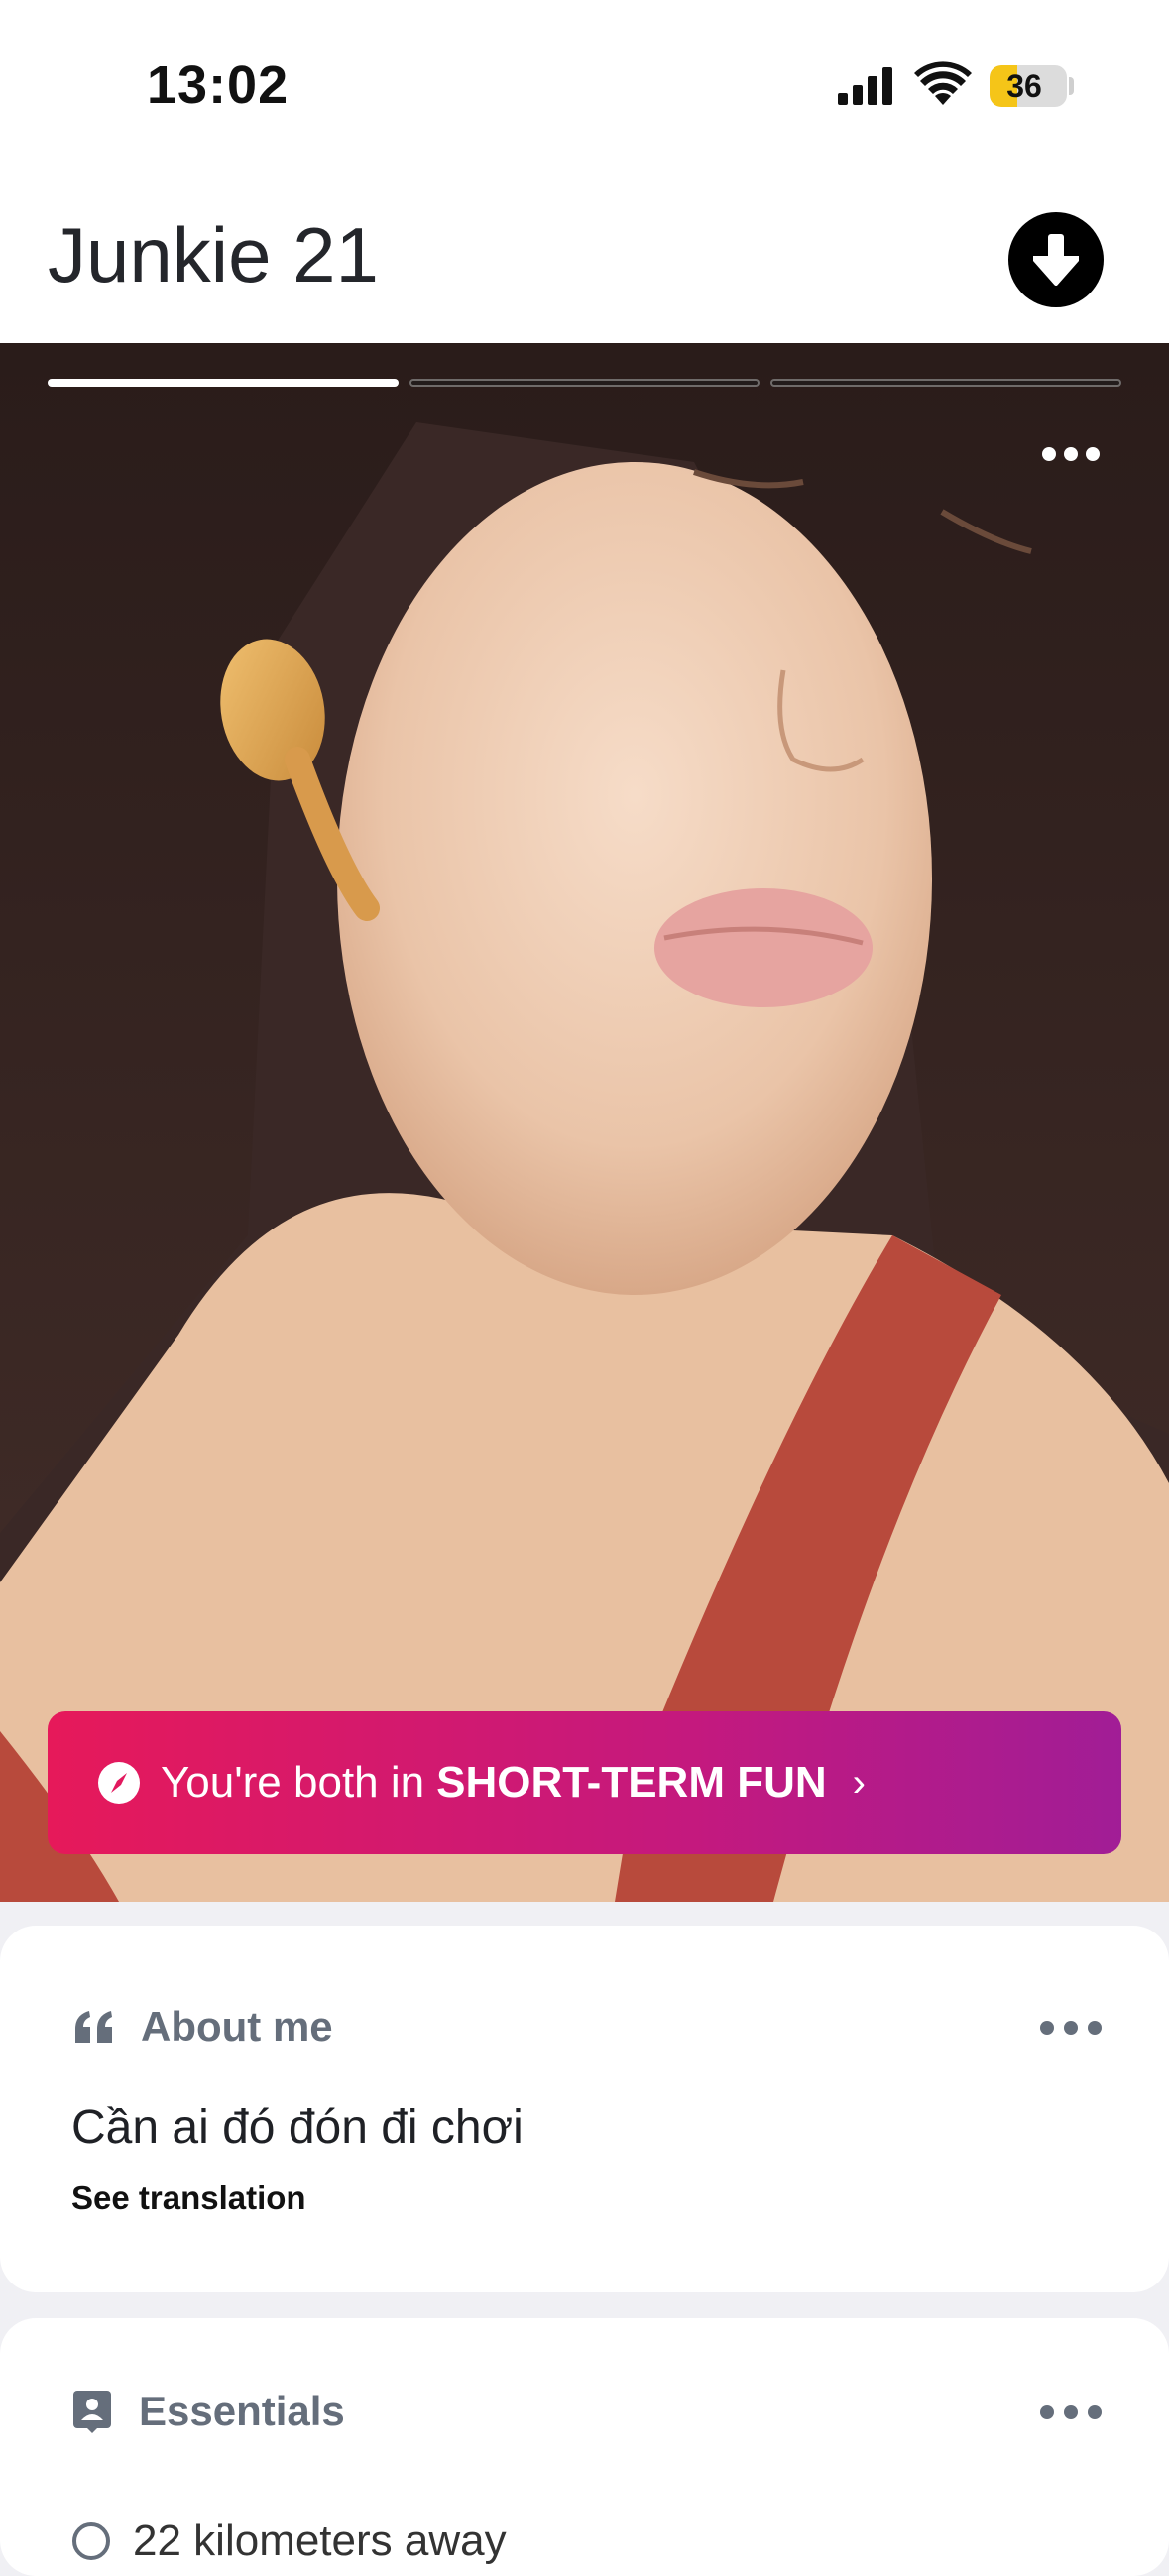  I want to click on about-me-text: Cần ai đó đón đi chơi, so click(298, 2127).